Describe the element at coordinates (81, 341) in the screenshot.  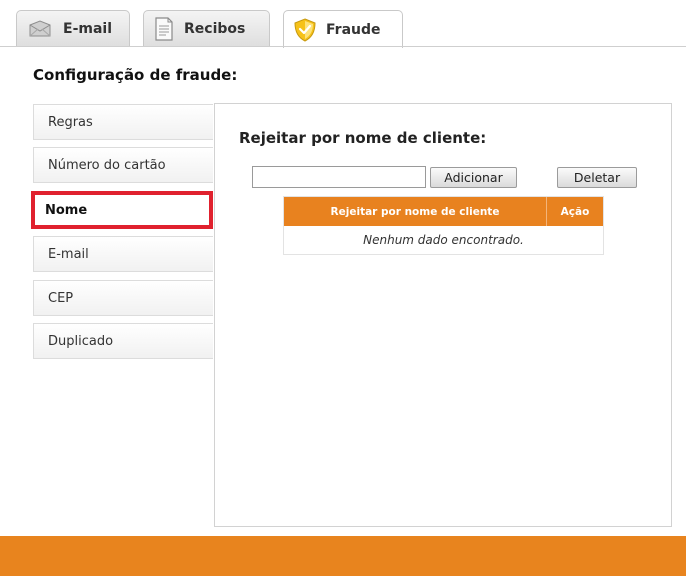
I see `sidebar-item-label: Duplicado` at that location.